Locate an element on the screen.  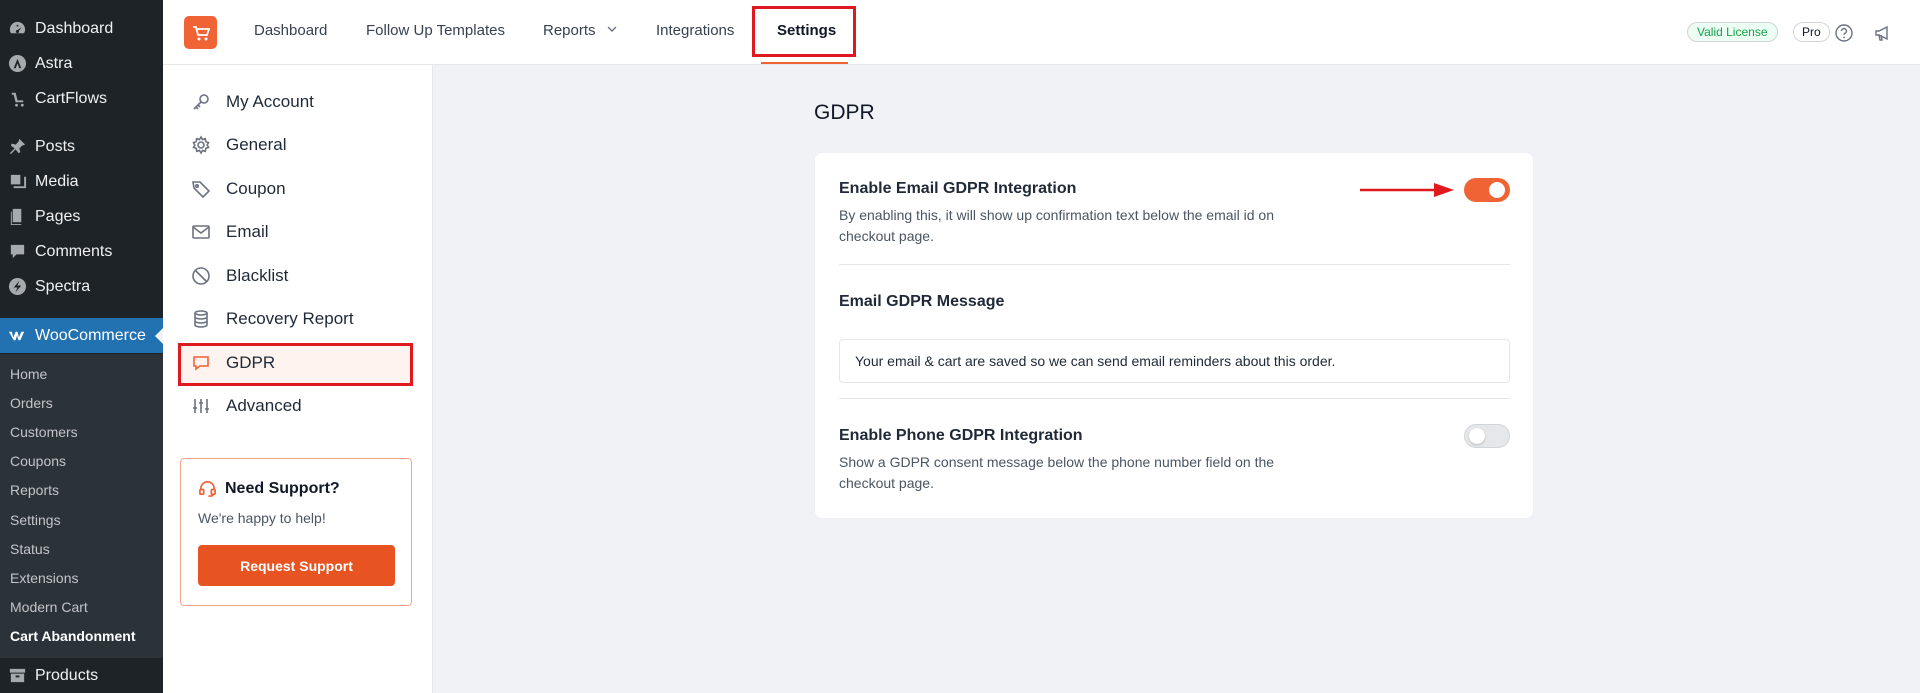
settings-nav-advanced: Advanced is located at coordinates (246, 406).